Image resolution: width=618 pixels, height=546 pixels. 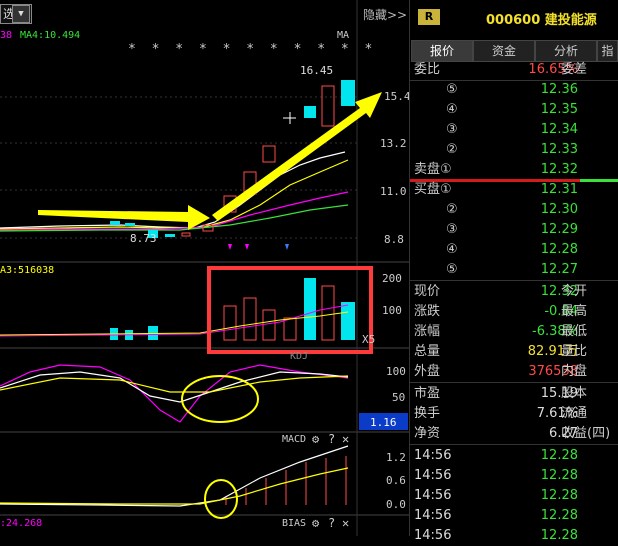 What do you see at coordinates (452, 269) in the screenshot?
I see `buy-label: ⑤` at bounding box center [452, 269].